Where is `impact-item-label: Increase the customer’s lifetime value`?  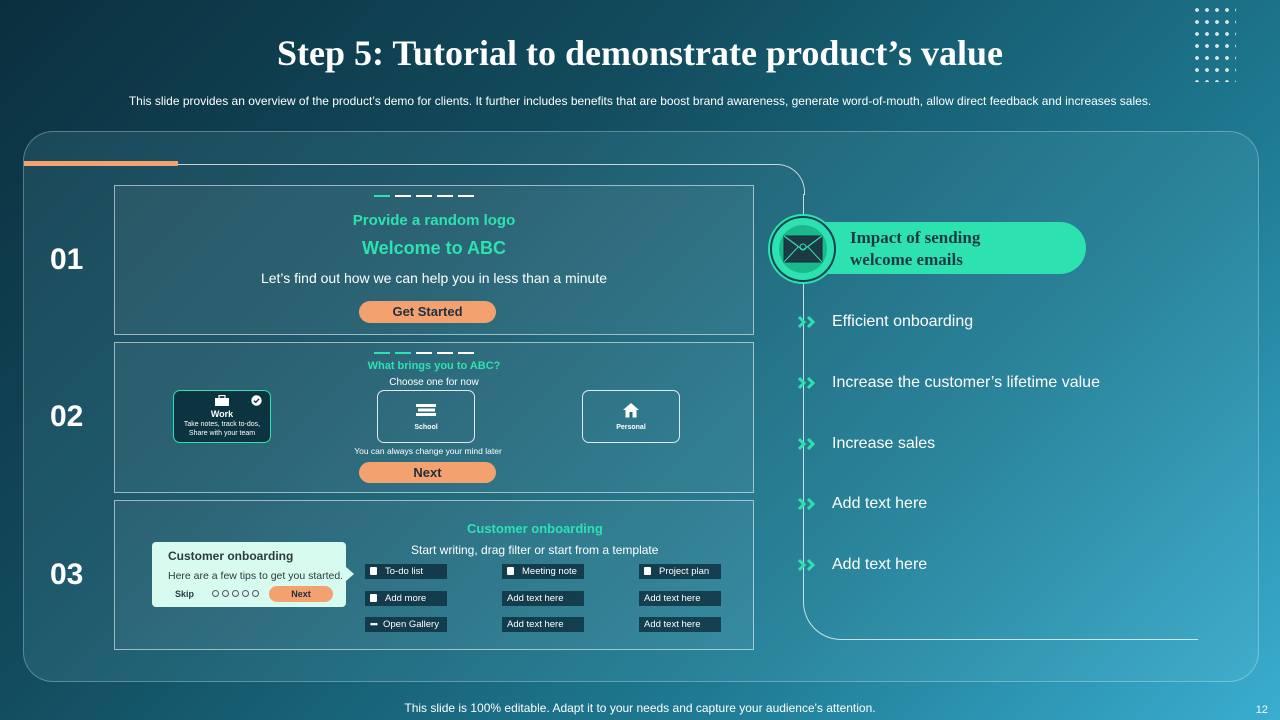
impact-item-label: Increase the customer’s lifetime value is located at coordinates (966, 382).